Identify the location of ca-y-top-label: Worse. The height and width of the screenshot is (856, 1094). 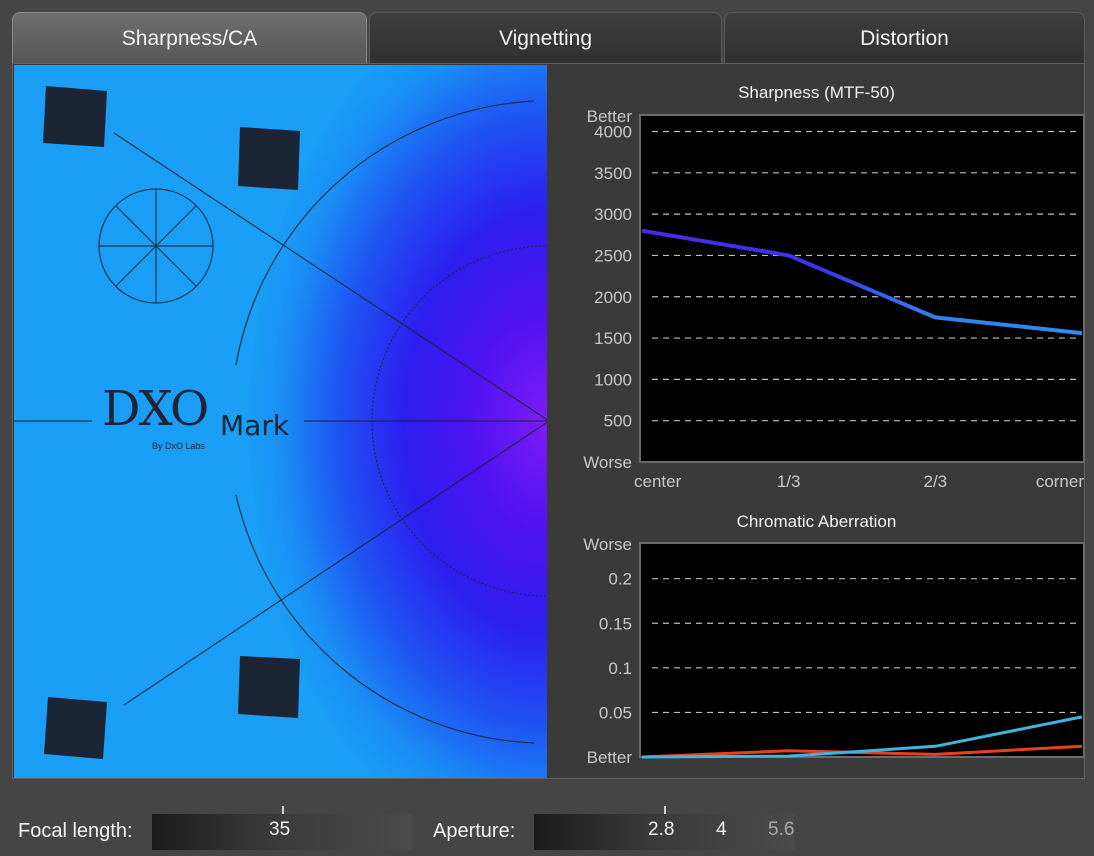
(607, 544).